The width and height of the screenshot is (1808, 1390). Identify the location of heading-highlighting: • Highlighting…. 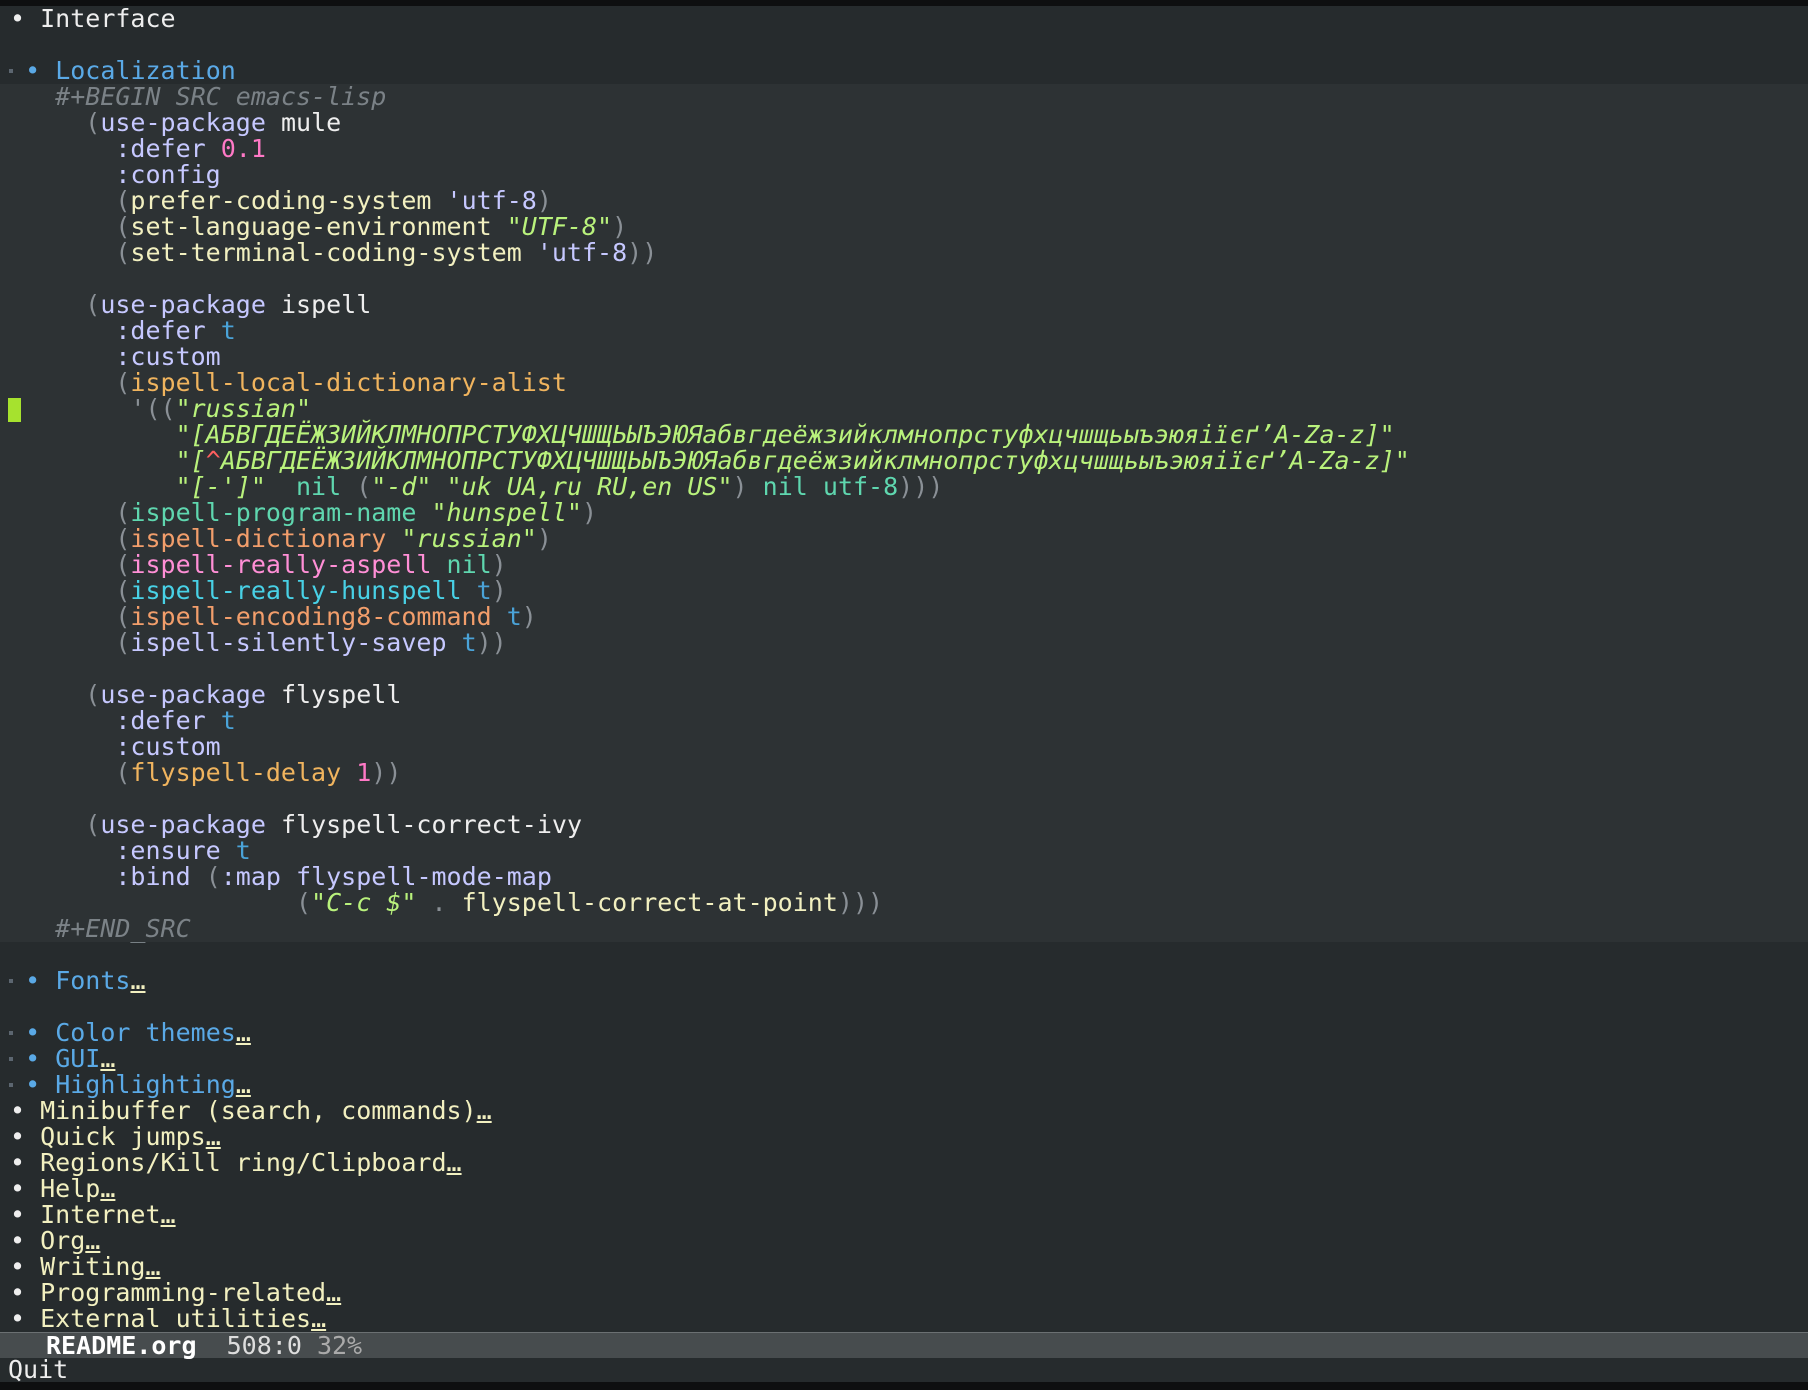
(904, 1085).